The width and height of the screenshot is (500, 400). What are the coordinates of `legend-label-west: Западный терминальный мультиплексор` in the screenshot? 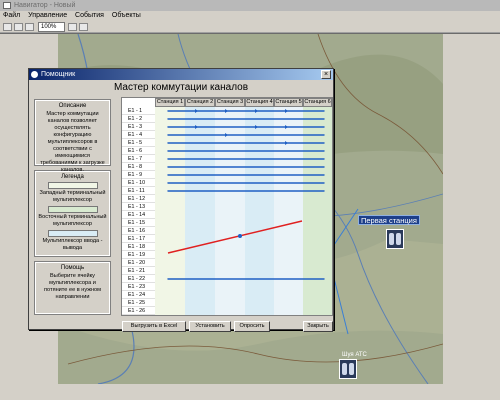 It's located at (72, 196).